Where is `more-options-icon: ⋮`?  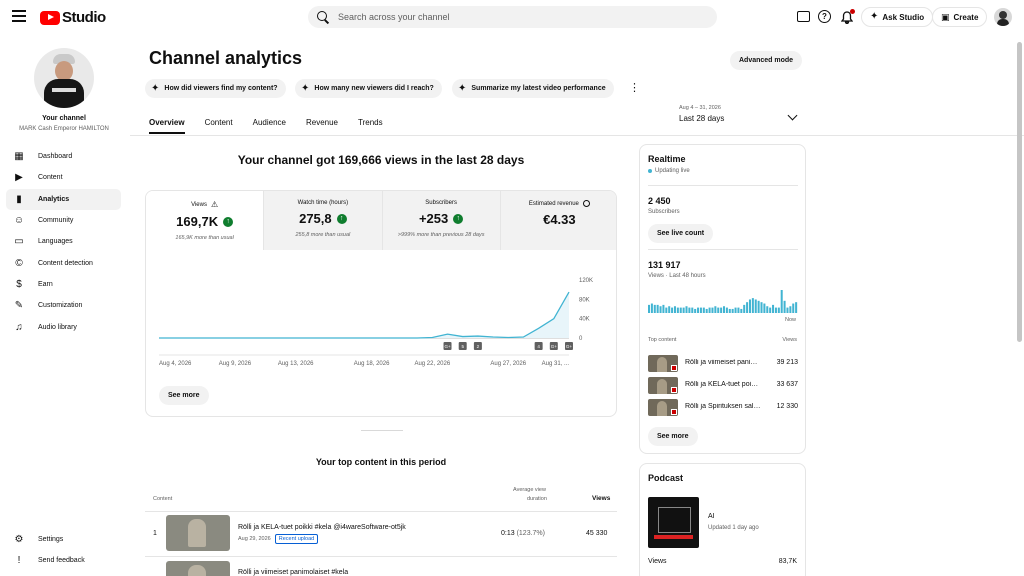
more-options-icon: ⋮ is located at coordinates (634, 88).